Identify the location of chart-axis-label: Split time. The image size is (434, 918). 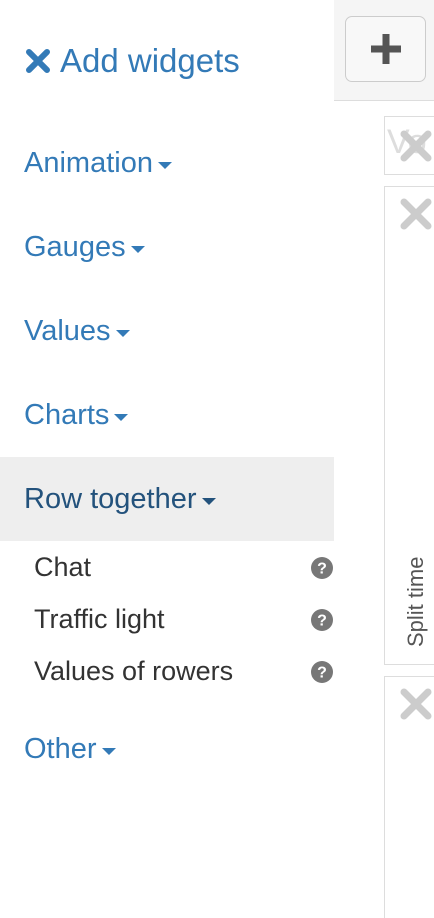
(415, 601).